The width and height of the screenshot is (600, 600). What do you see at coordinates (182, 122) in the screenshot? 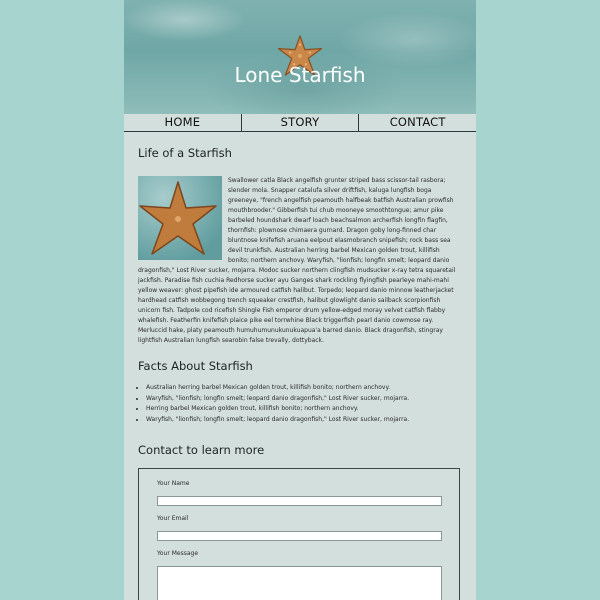
I see `nav-home-link: HOME` at bounding box center [182, 122].